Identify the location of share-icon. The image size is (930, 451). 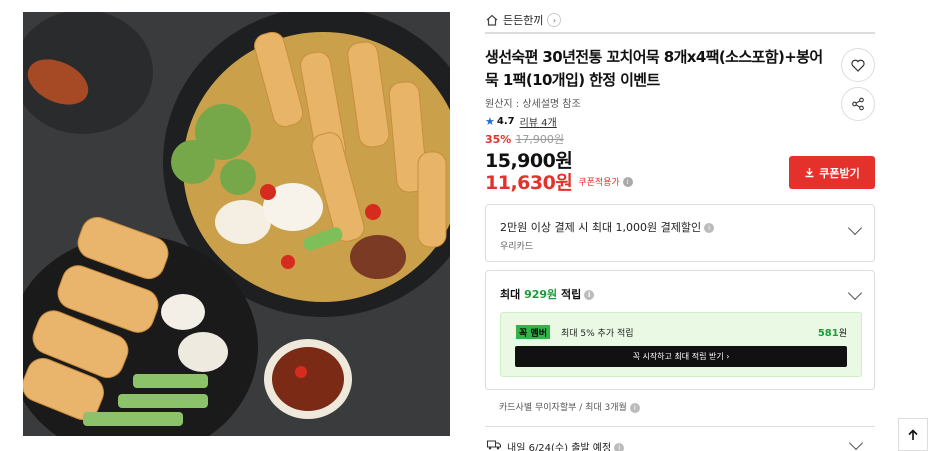
(858, 104).